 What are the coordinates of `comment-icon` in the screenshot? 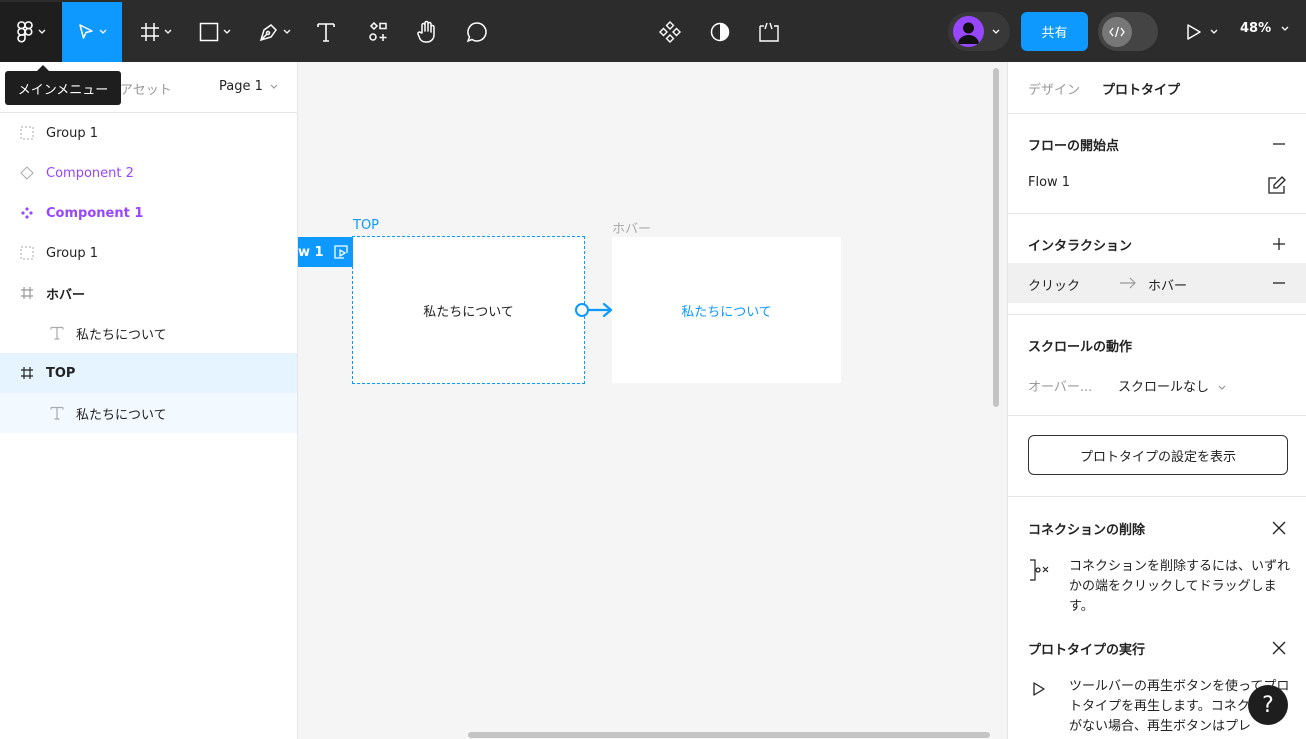 It's located at (476, 32).